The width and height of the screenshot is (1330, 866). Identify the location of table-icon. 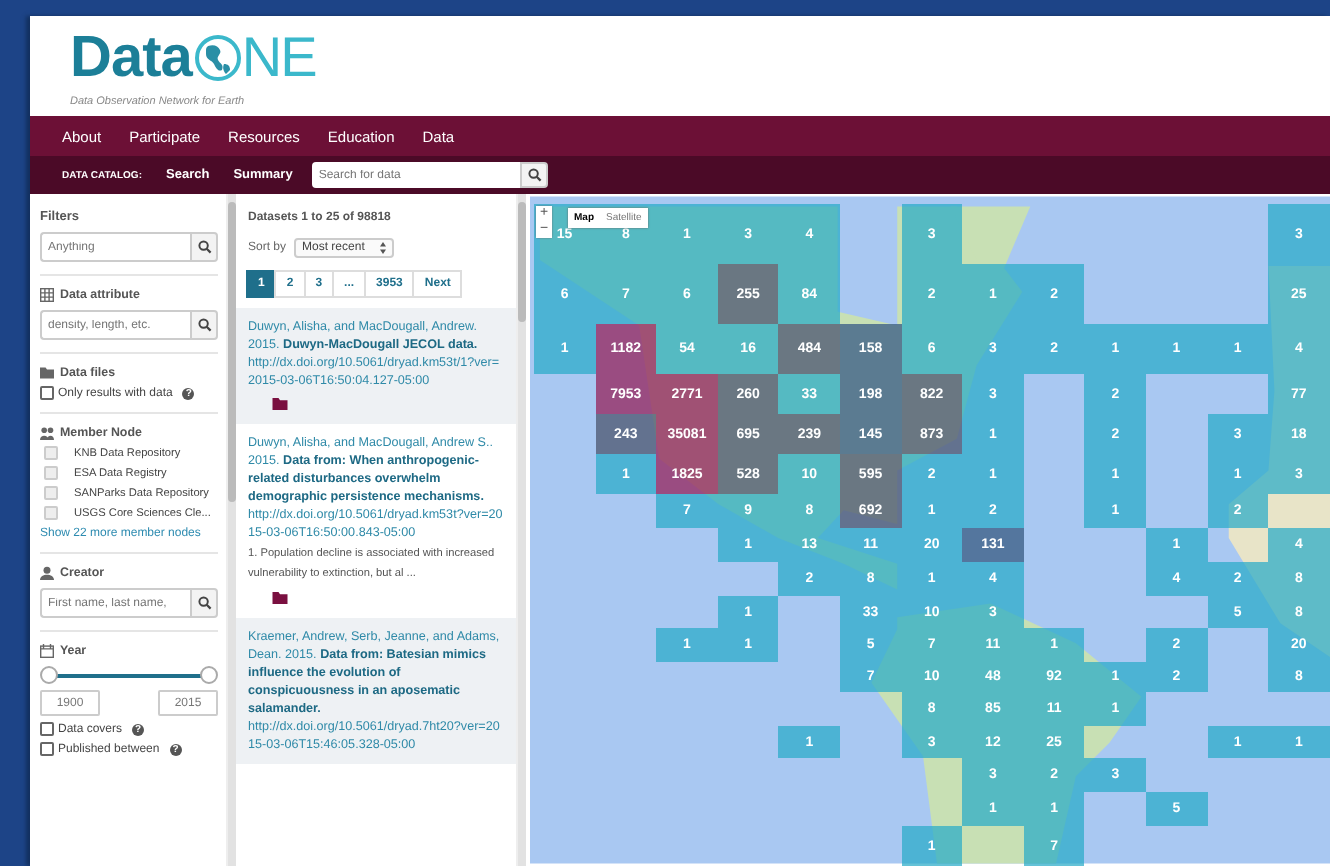
(47, 295).